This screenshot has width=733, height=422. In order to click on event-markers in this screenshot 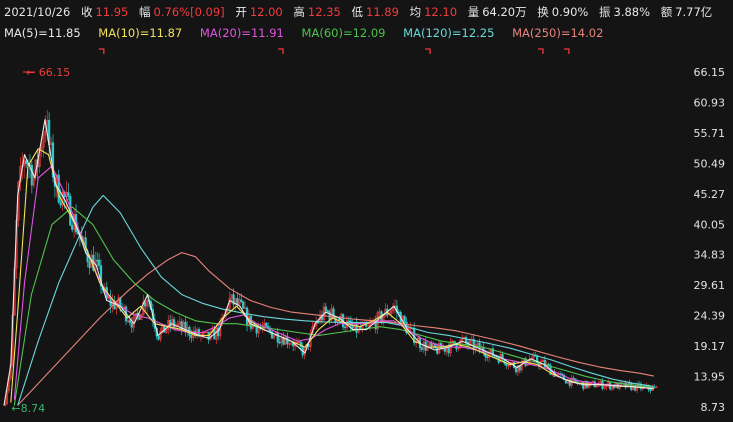, I will do `click(334, 51)`.